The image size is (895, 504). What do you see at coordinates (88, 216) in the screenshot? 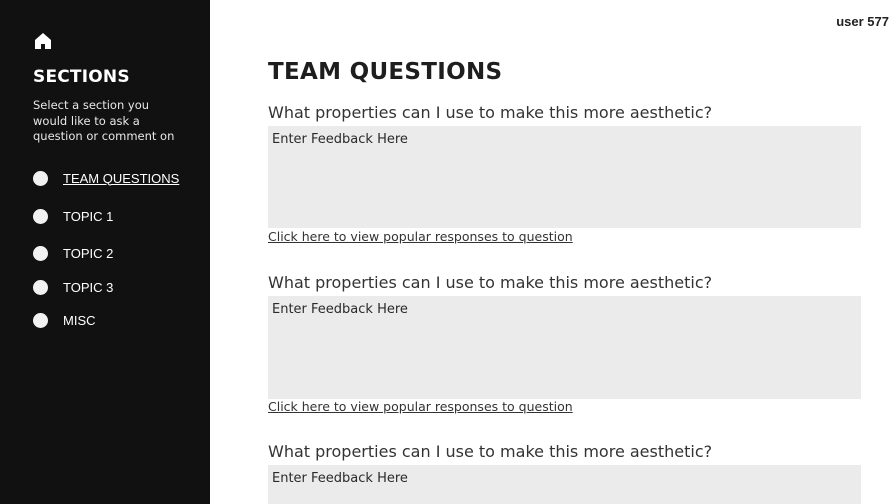
I see `sidebar-item-label: TOPIC 1` at bounding box center [88, 216].